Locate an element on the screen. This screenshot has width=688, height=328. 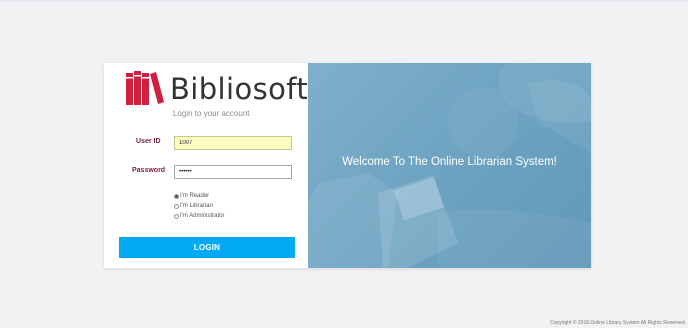
login-button: LOGIN is located at coordinates (207, 247).